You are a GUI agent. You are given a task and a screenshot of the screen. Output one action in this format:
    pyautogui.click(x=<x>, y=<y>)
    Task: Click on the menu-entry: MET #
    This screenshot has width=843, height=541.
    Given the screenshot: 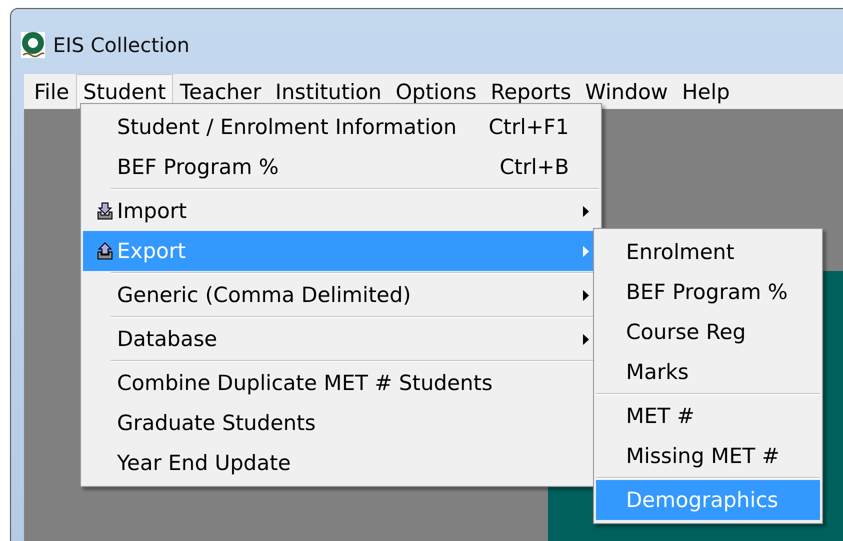 What is the action you would take?
    pyautogui.click(x=708, y=416)
    